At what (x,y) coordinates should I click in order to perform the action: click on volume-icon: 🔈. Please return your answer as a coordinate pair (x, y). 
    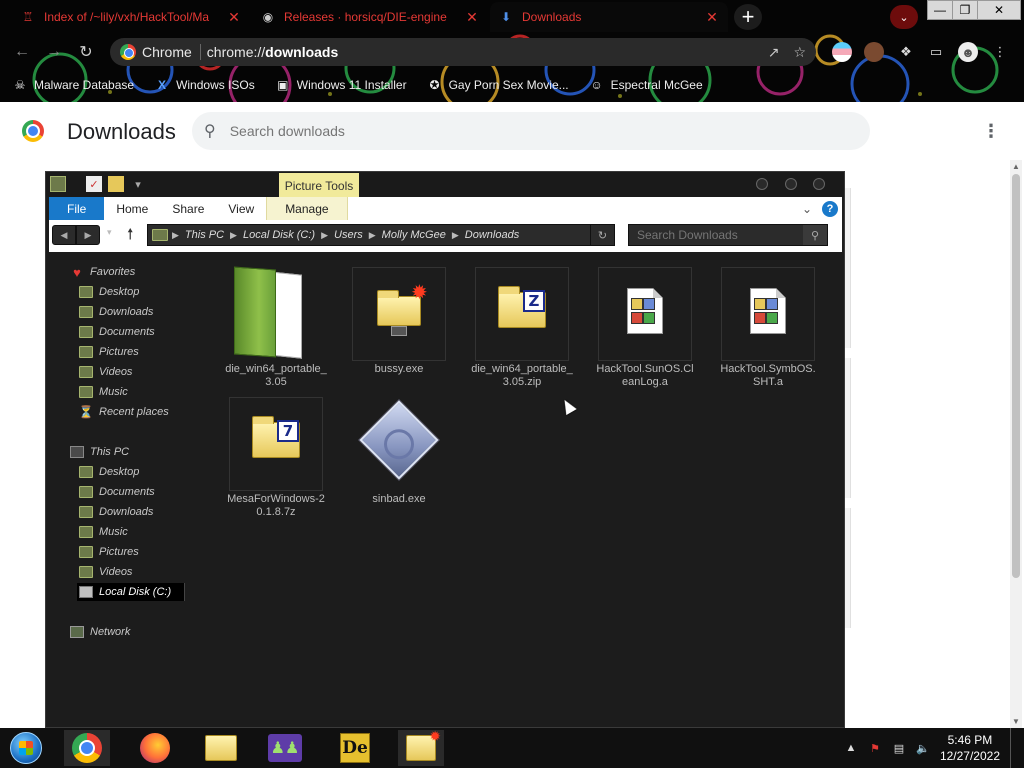
    Looking at the image, I should click on (923, 748).